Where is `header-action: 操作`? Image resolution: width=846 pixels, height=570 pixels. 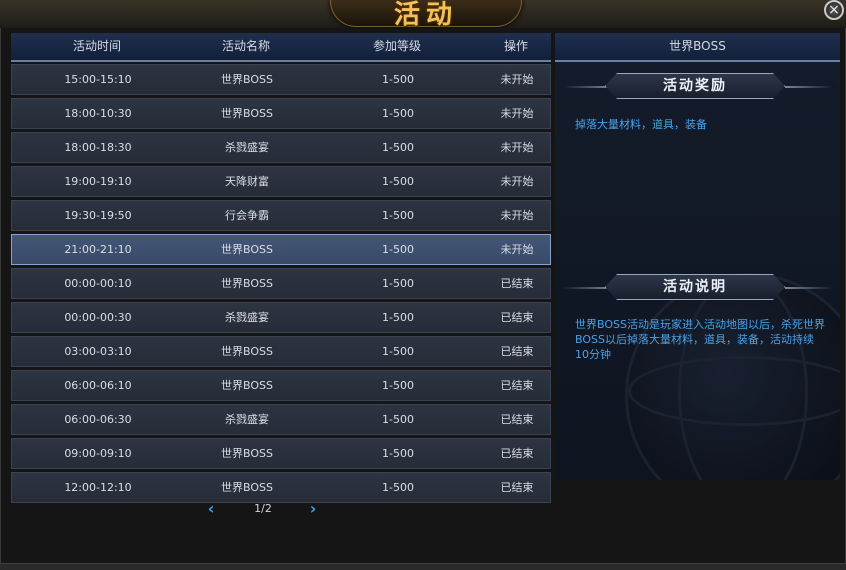
header-action: 操作 is located at coordinates (515, 46).